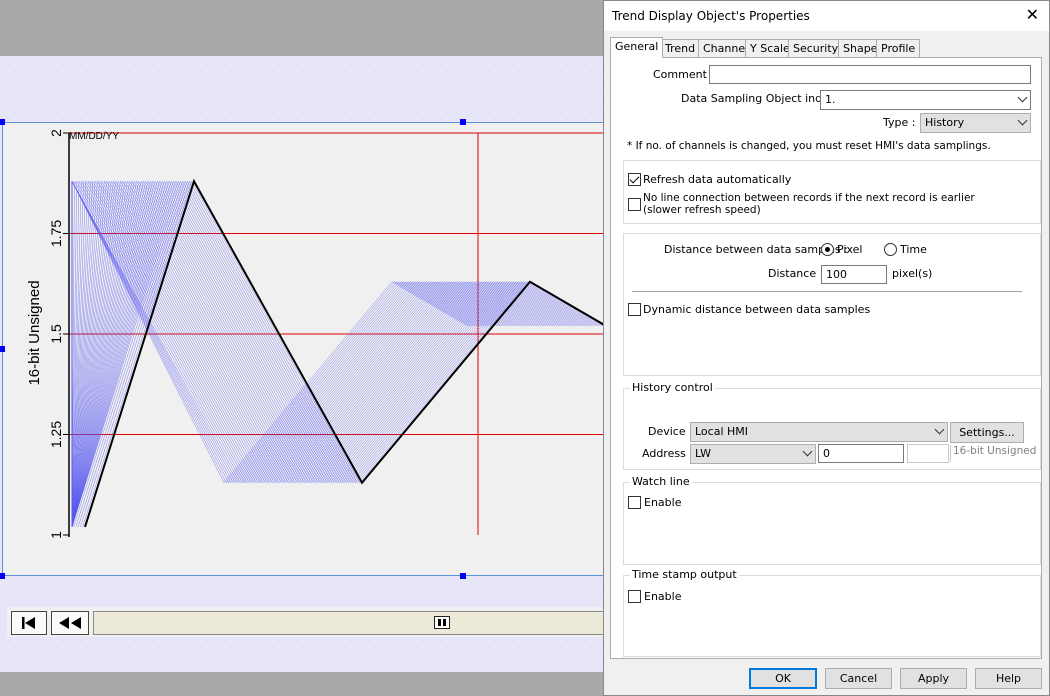 This screenshot has height=696, width=1050. What do you see at coordinates (757, 309) in the screenshot?
I see `dynamic-distance-label: Dynamic distance between data samples` at bounding box center [757, 309].